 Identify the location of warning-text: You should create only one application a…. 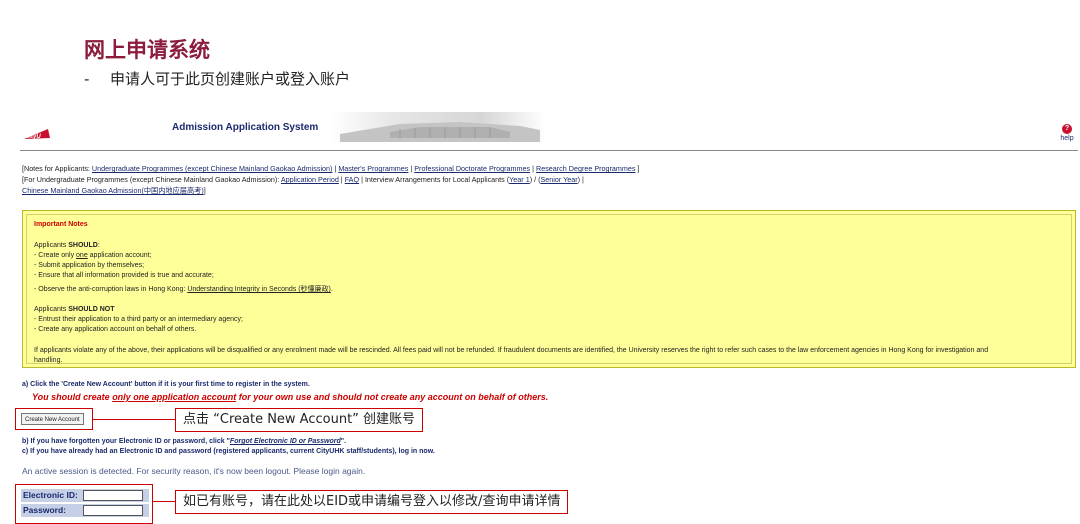
(290, 397).